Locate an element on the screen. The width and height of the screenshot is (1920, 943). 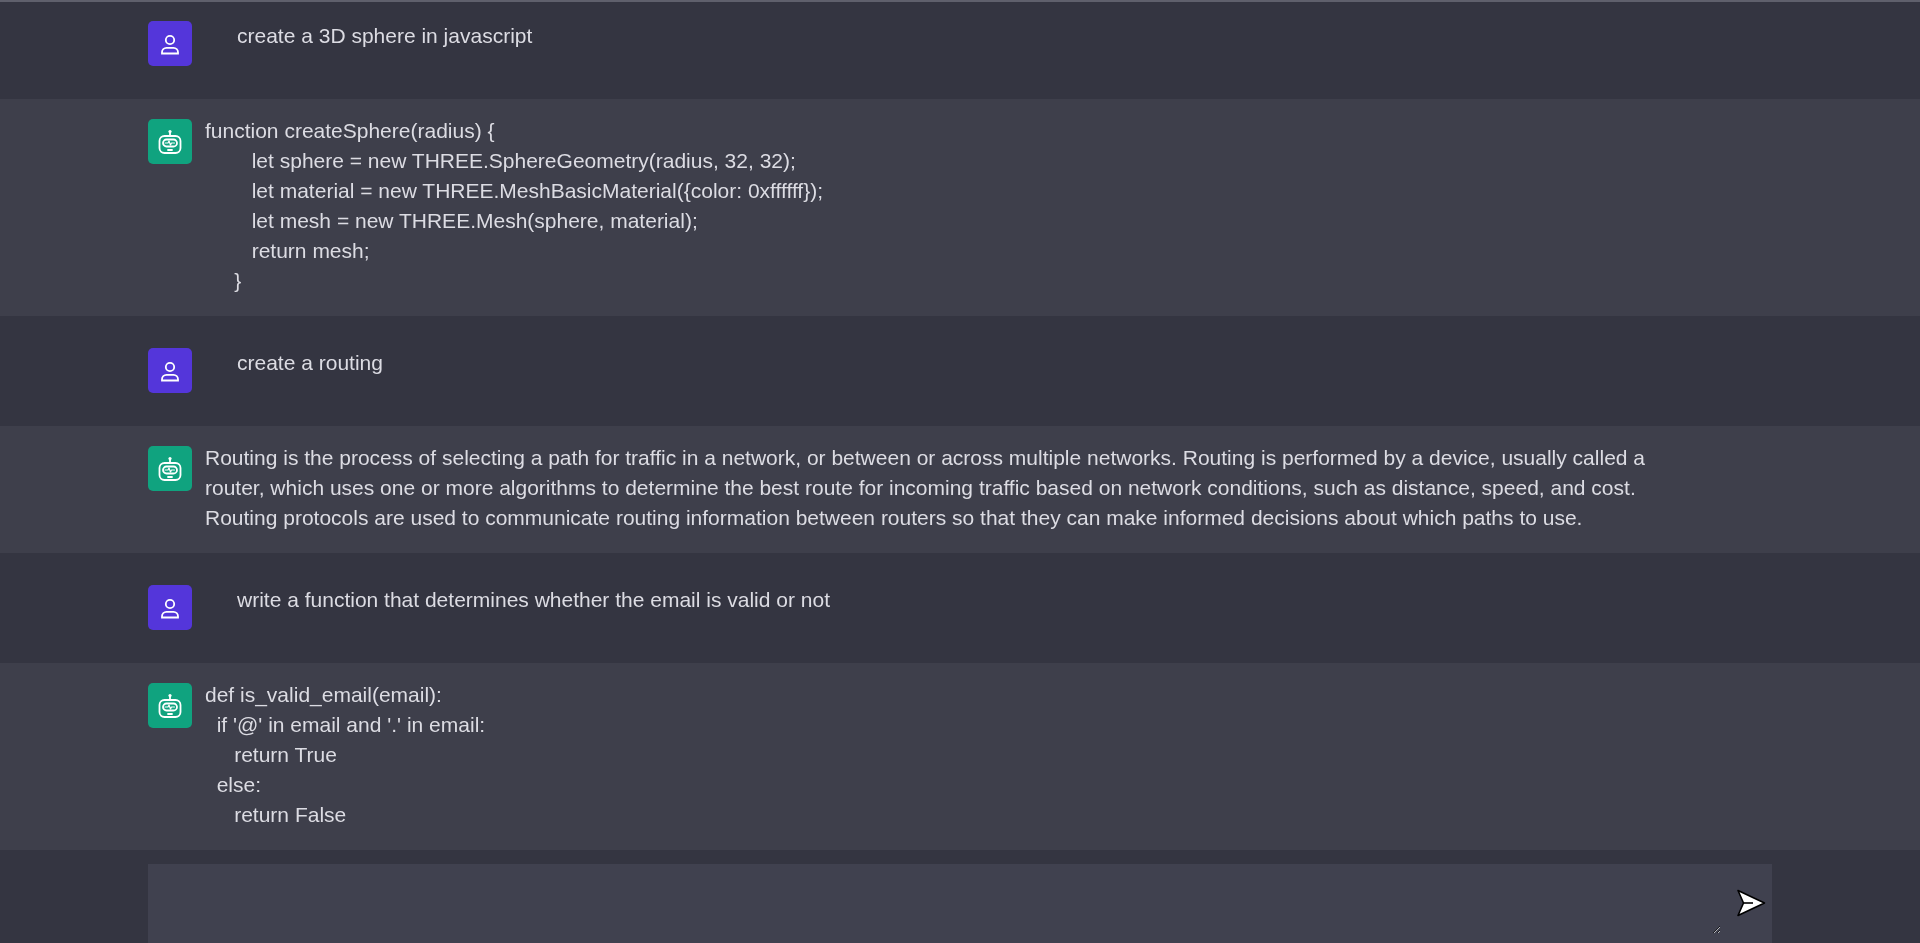
send-icon is located at coordinates (1751, 903).